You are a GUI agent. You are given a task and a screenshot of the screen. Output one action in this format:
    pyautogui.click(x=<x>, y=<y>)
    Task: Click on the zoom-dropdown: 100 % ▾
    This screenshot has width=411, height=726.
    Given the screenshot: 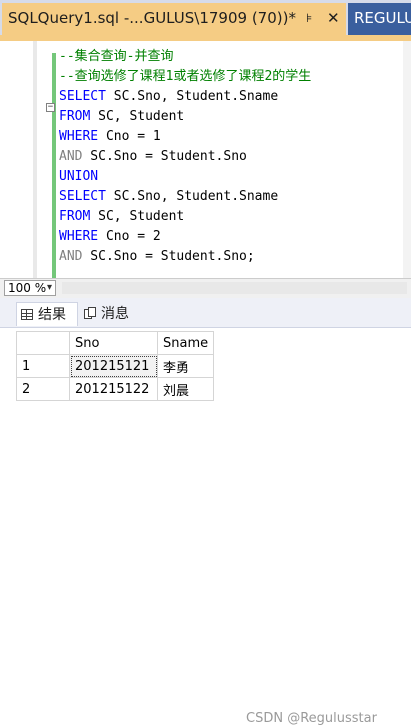 What is the action you would take?
    pyautogui.click(x=30, y=288)
    